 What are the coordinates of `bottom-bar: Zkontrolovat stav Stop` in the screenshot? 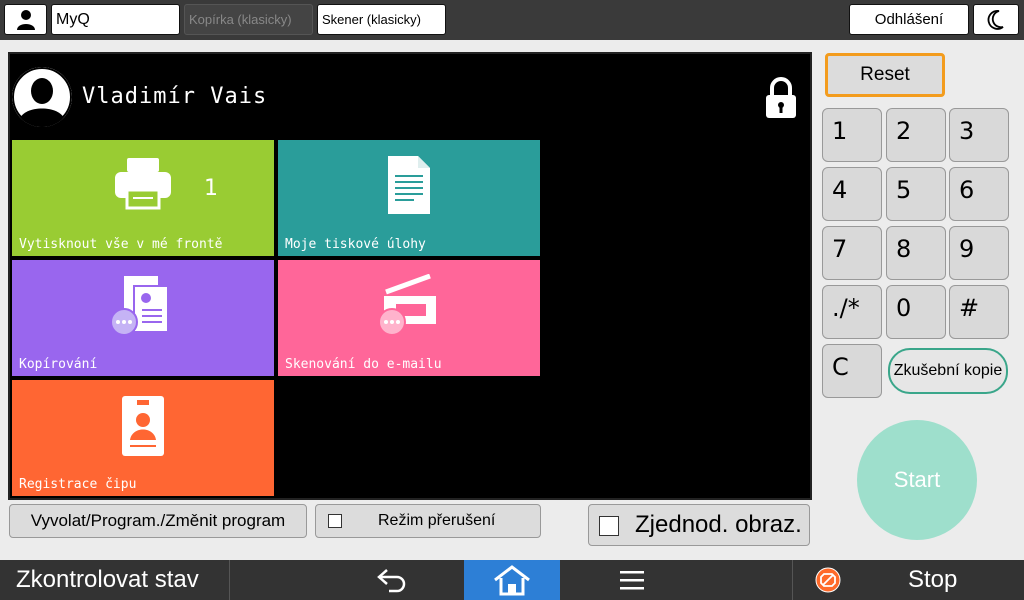 It's located at (512, 580).